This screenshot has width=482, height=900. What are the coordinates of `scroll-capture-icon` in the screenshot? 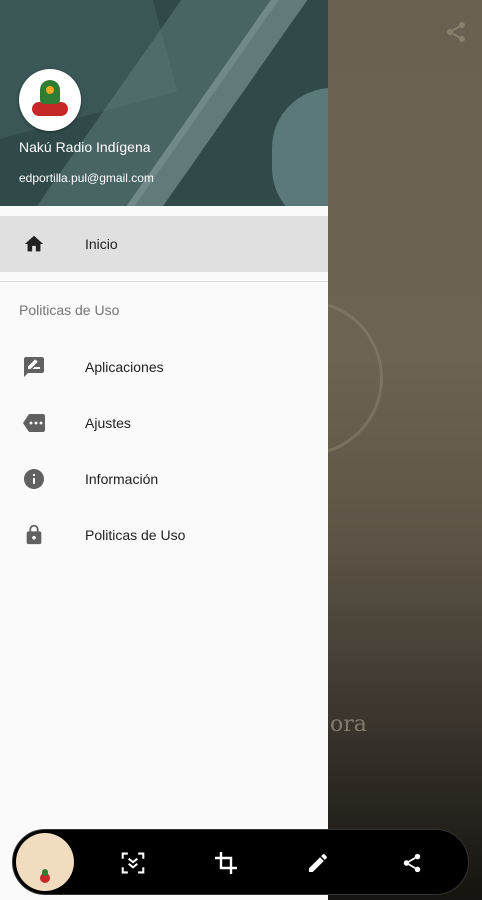 It's located at (133, 863).